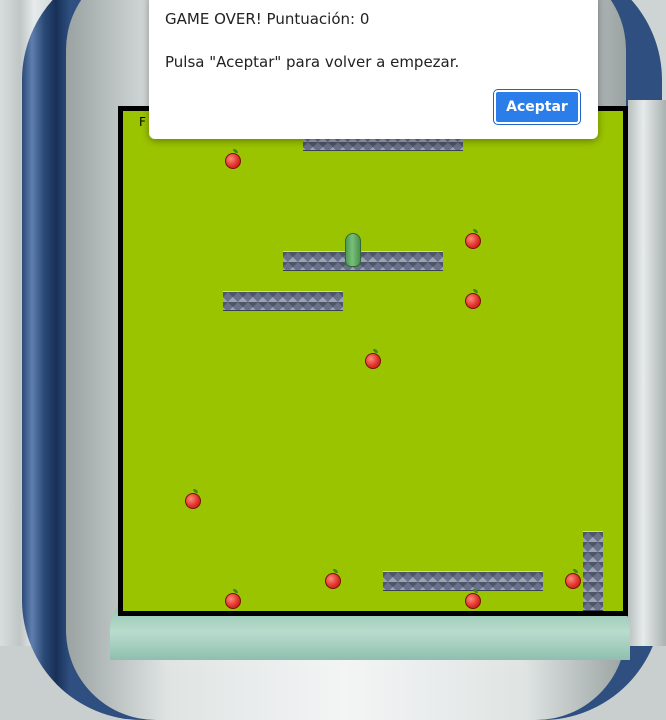 Image resolution: width=666 pixels, height=720 pixels. What do you see at coordinates (647, 373) in the screenshot?
I see `phone-frame-right` at bounding box center [647, 373].